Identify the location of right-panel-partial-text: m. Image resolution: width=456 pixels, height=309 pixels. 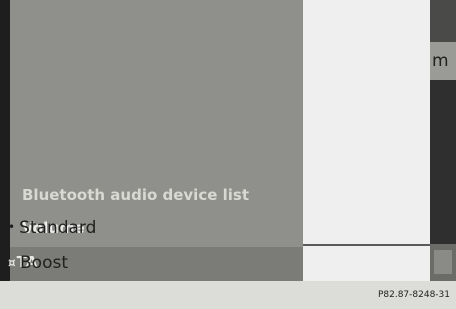
(440, 61).